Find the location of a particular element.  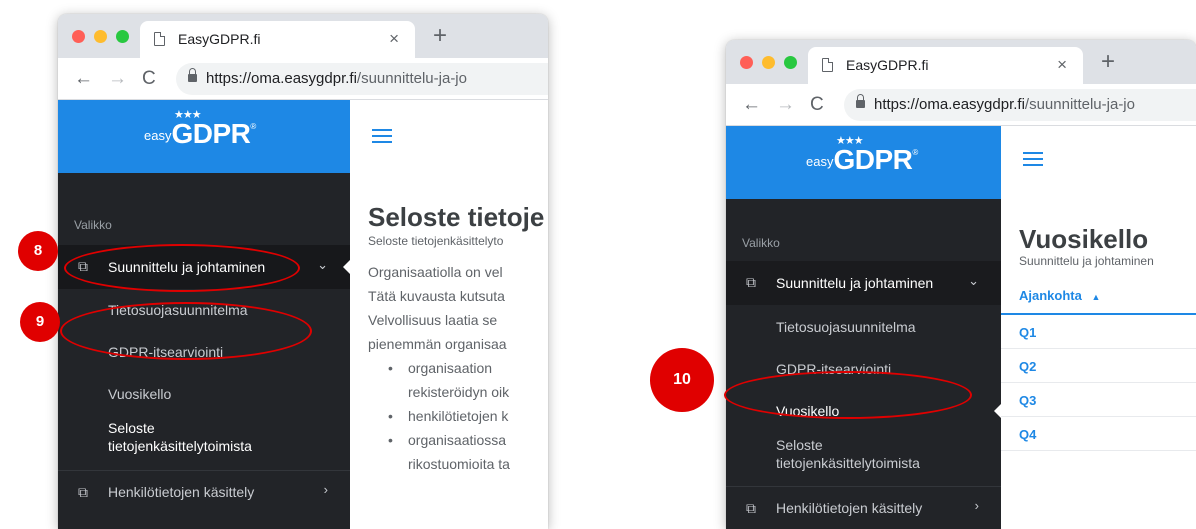

step-badge-10: 10 is located at coordinates (682, 380).